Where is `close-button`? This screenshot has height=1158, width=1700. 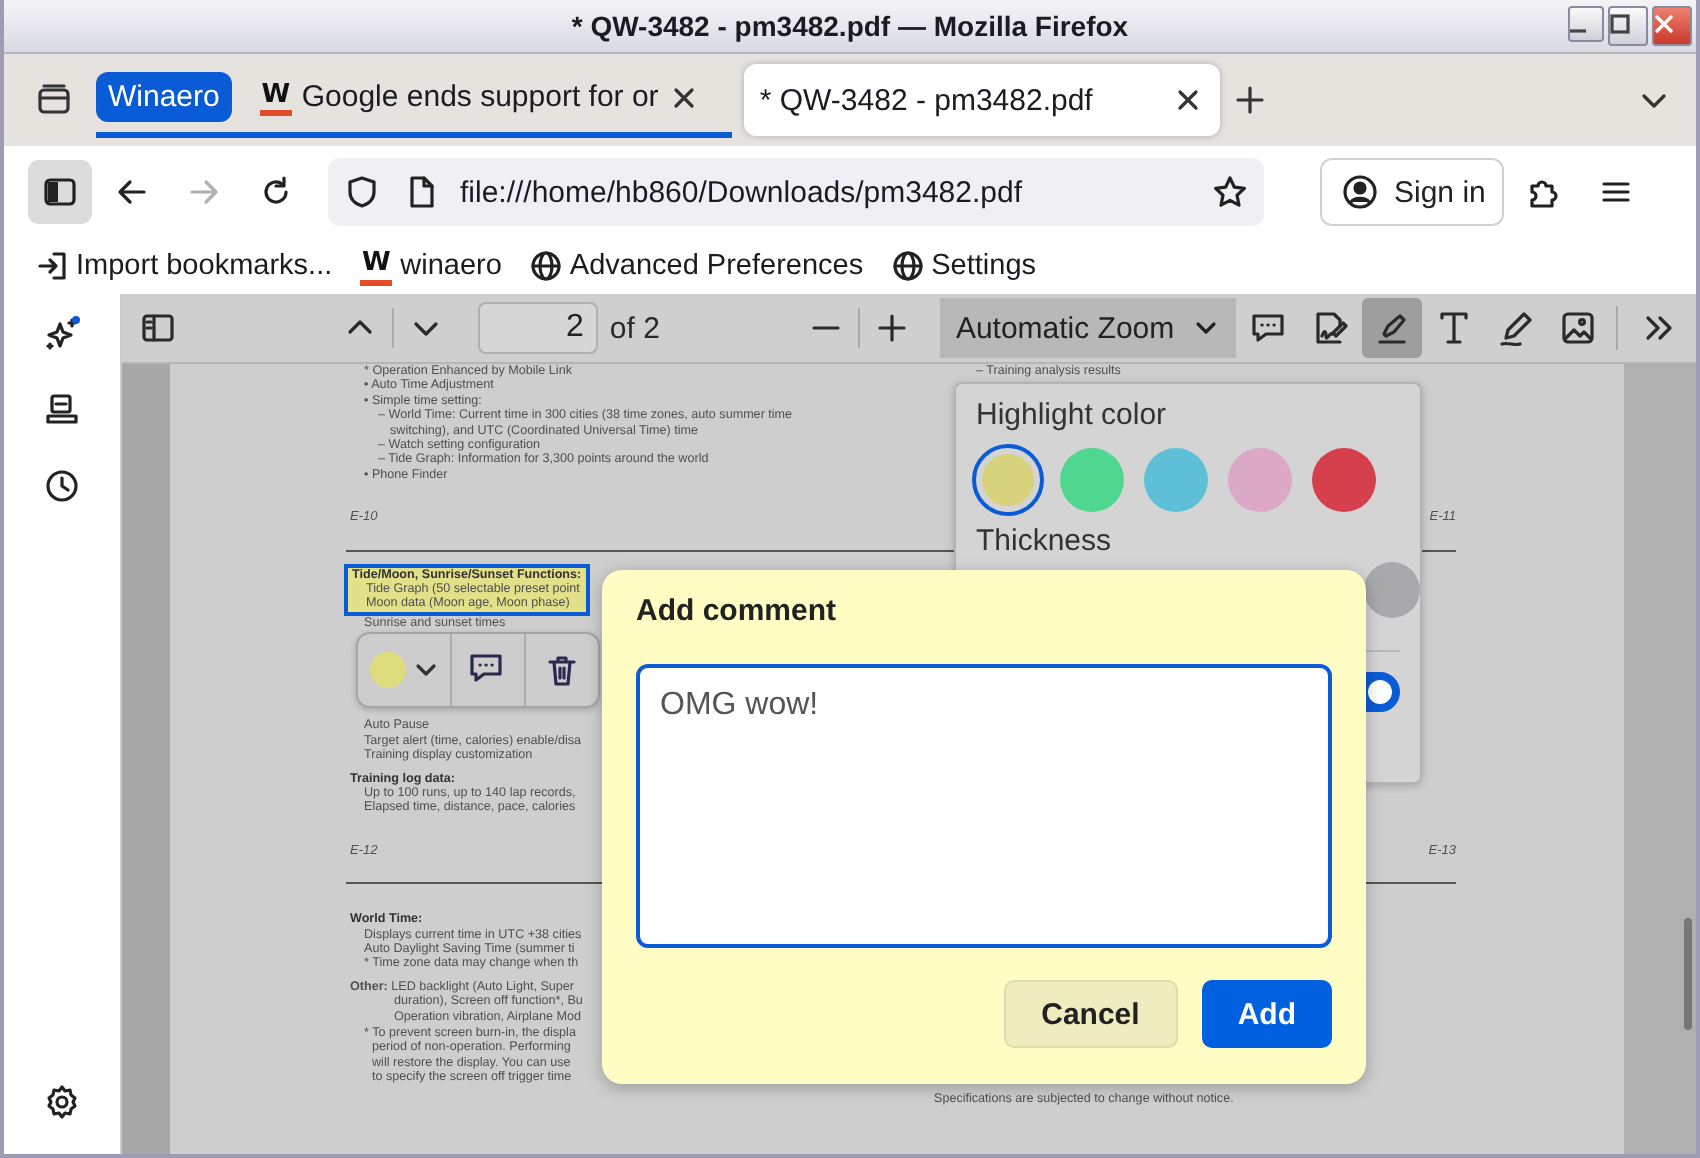
close-button is located at coordinates (1672, 26).